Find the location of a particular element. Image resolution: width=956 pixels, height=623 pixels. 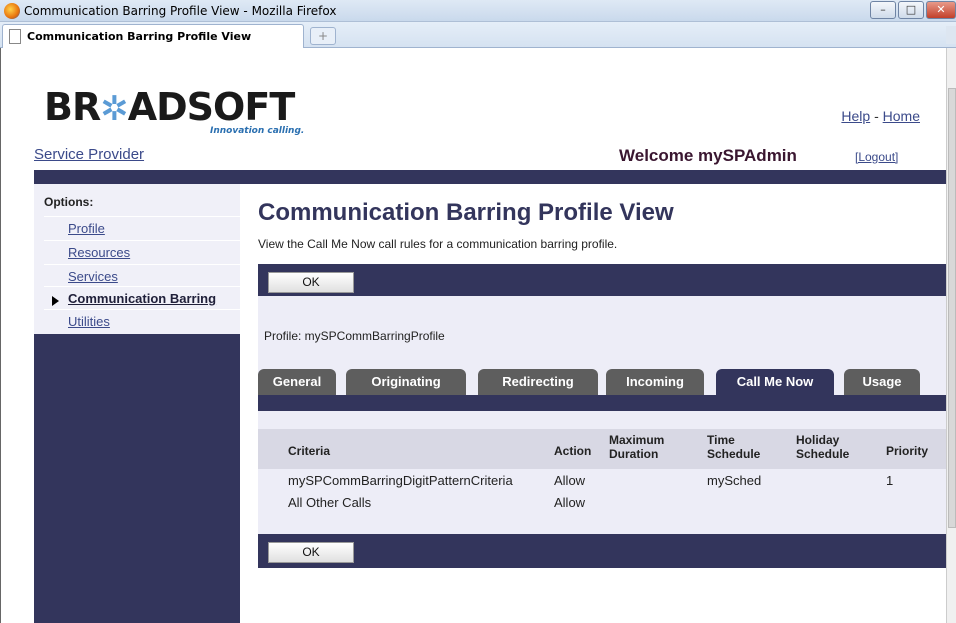

browser-tab-active: Communication Barring Profile View is located at coordinates (153, 36).